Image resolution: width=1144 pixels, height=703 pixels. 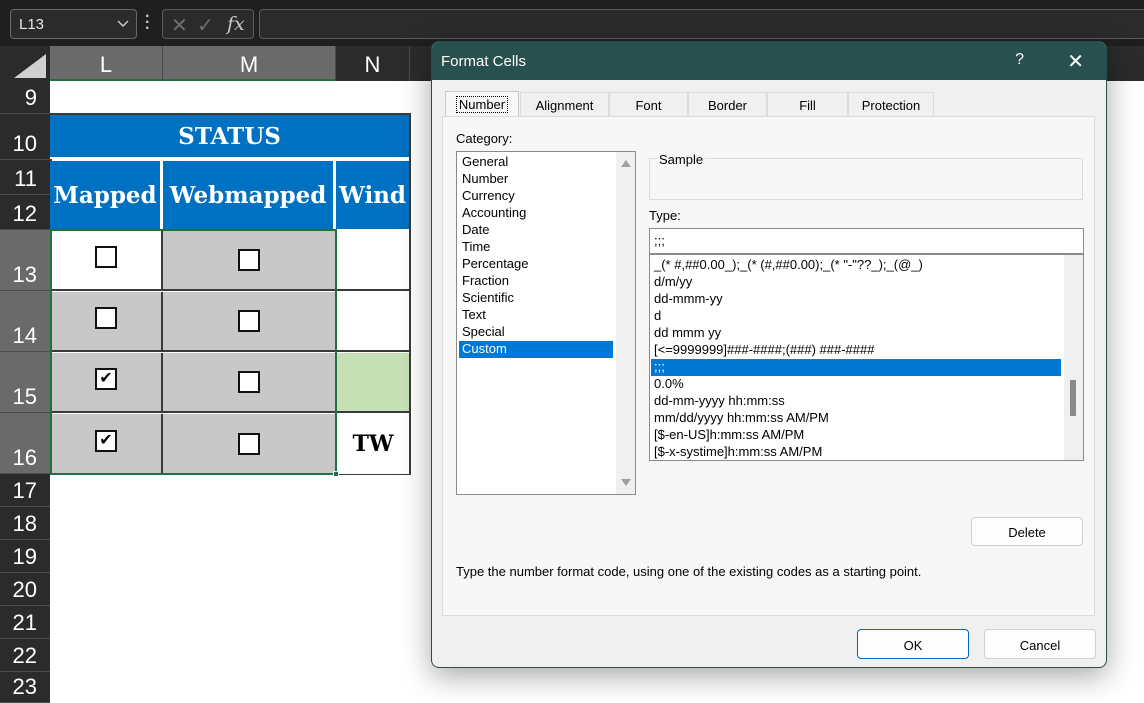 I want to click on select-all-corner, so click(x=30, y=66).